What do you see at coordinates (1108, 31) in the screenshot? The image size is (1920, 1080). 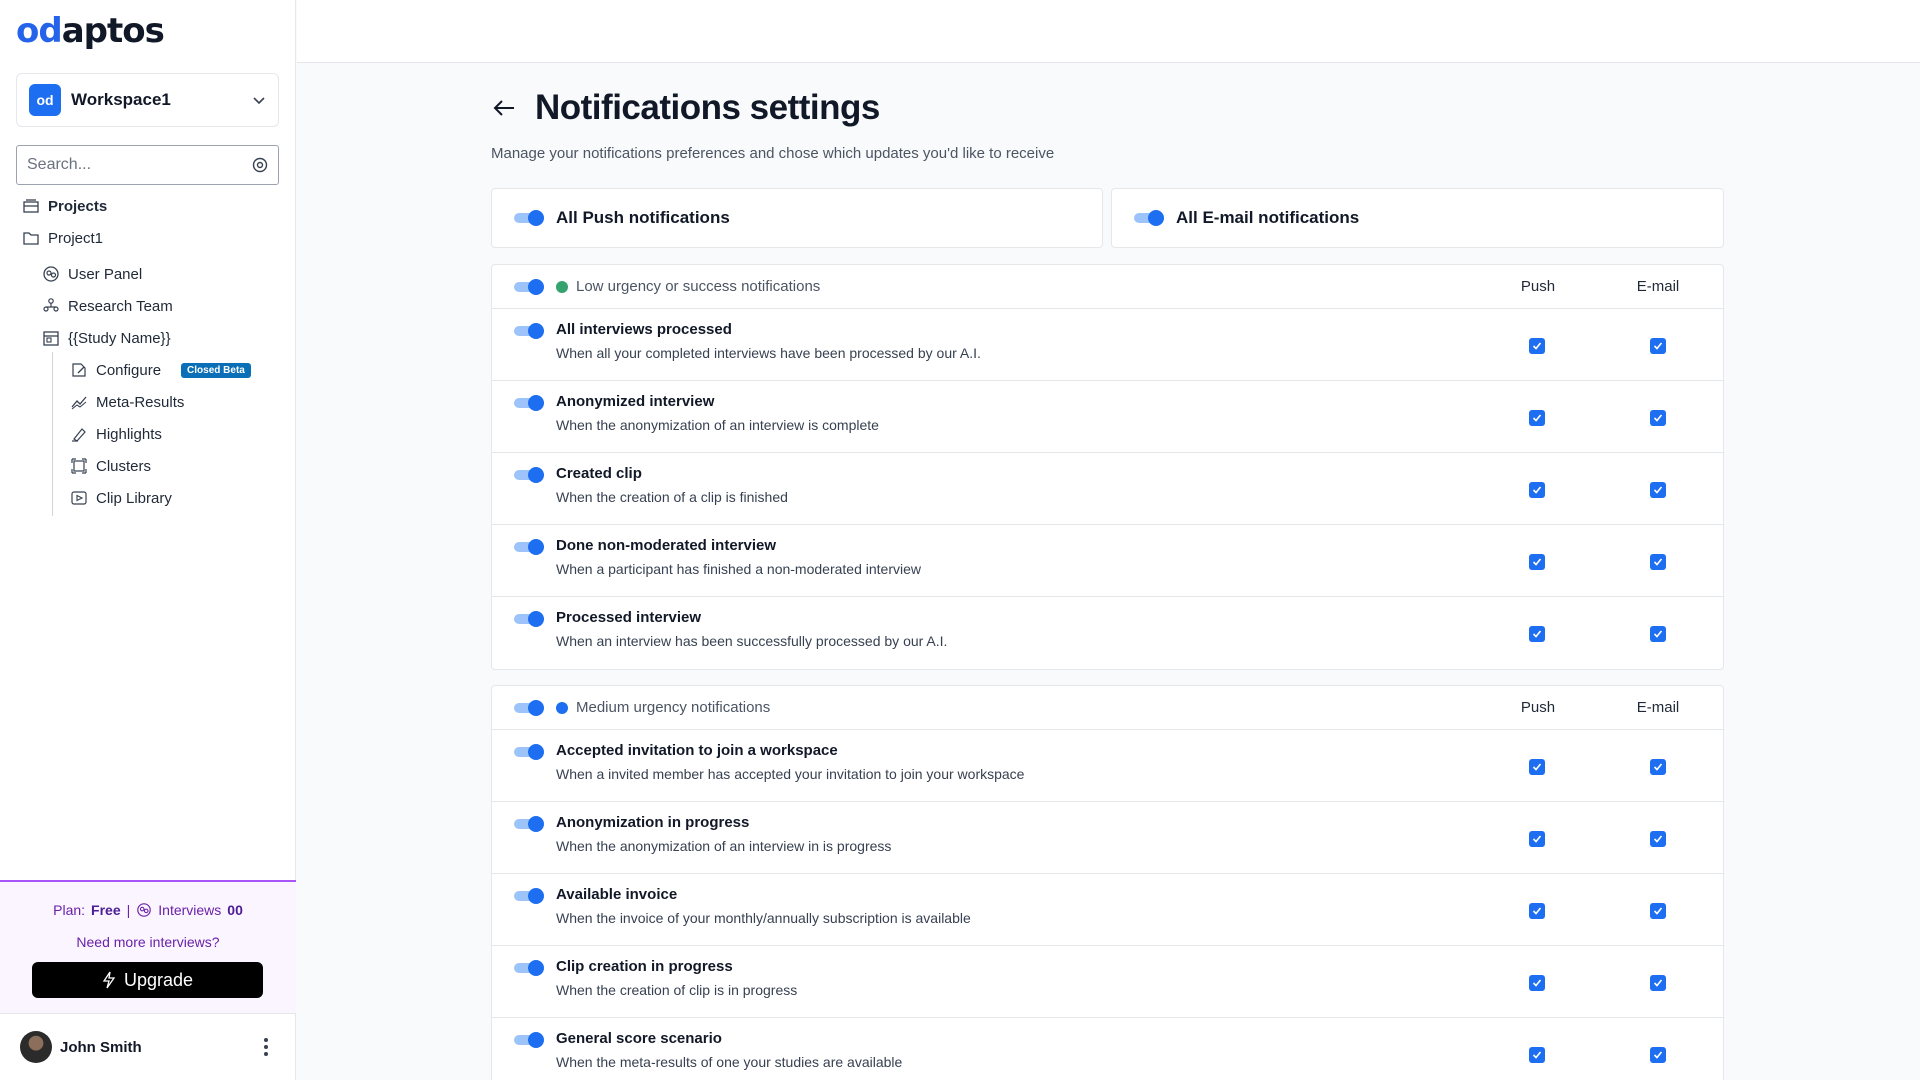 I see `top-bar` at bounding box center [1108, 31].